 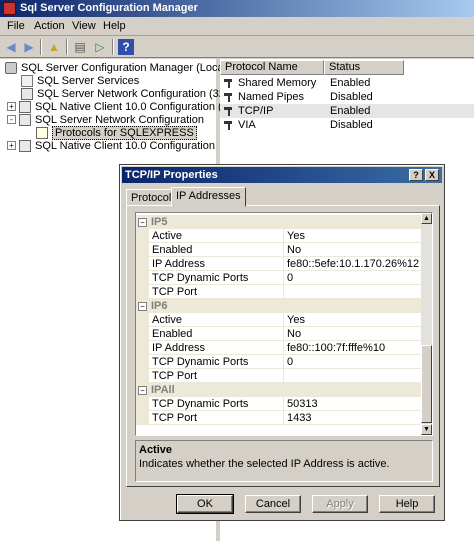 I want to click on grid-property-row: IP Address fe80::100:7f:fffe%10, so click(x=279, y=348).